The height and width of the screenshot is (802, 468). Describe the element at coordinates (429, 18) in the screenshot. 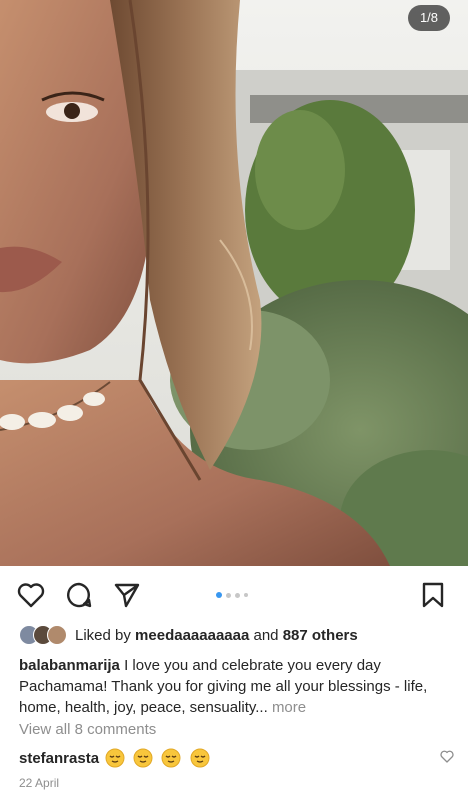

I see `photo-counter: 1/8` at that location.